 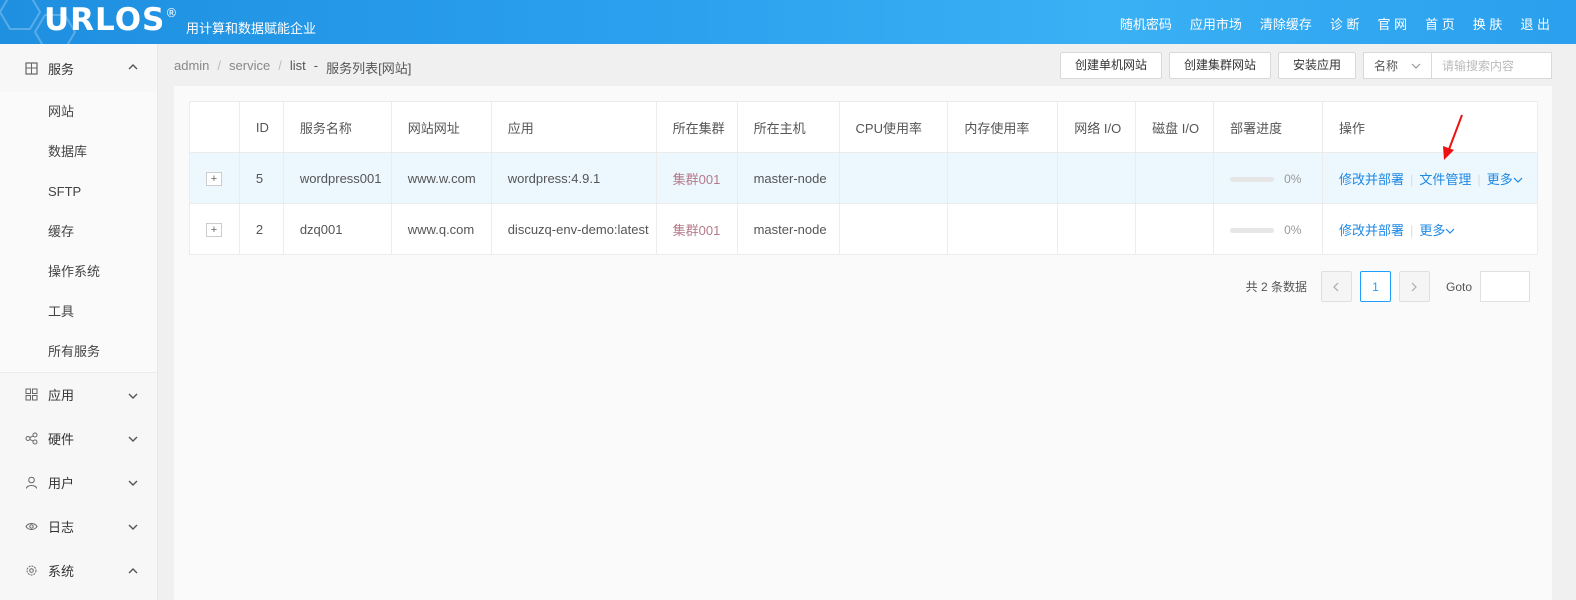 What do you see at coordinates (1216, 23) in the screenshot?
I see `nav-app-market: 应用市场` at bounding box center [1216, 23].